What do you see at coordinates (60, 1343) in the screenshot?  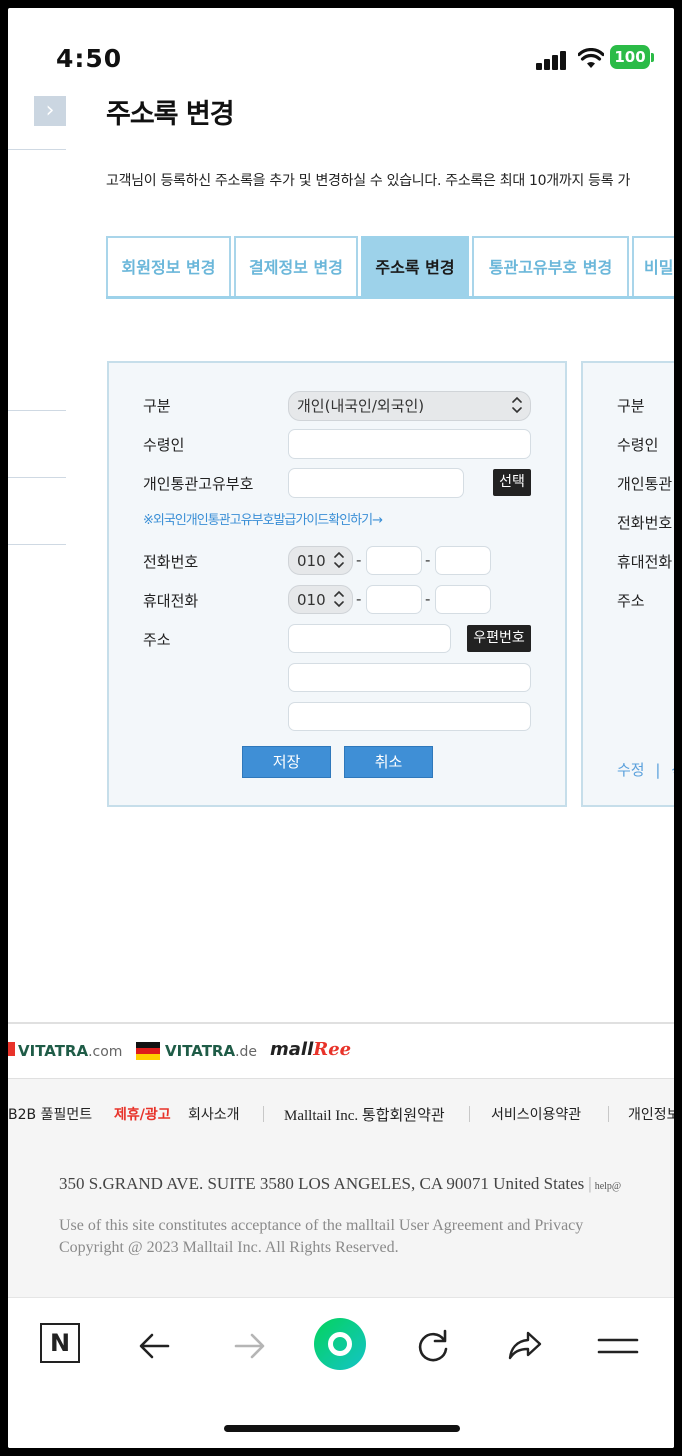 I see `naver-n-icon: N` at bounding box center [60, 1343].